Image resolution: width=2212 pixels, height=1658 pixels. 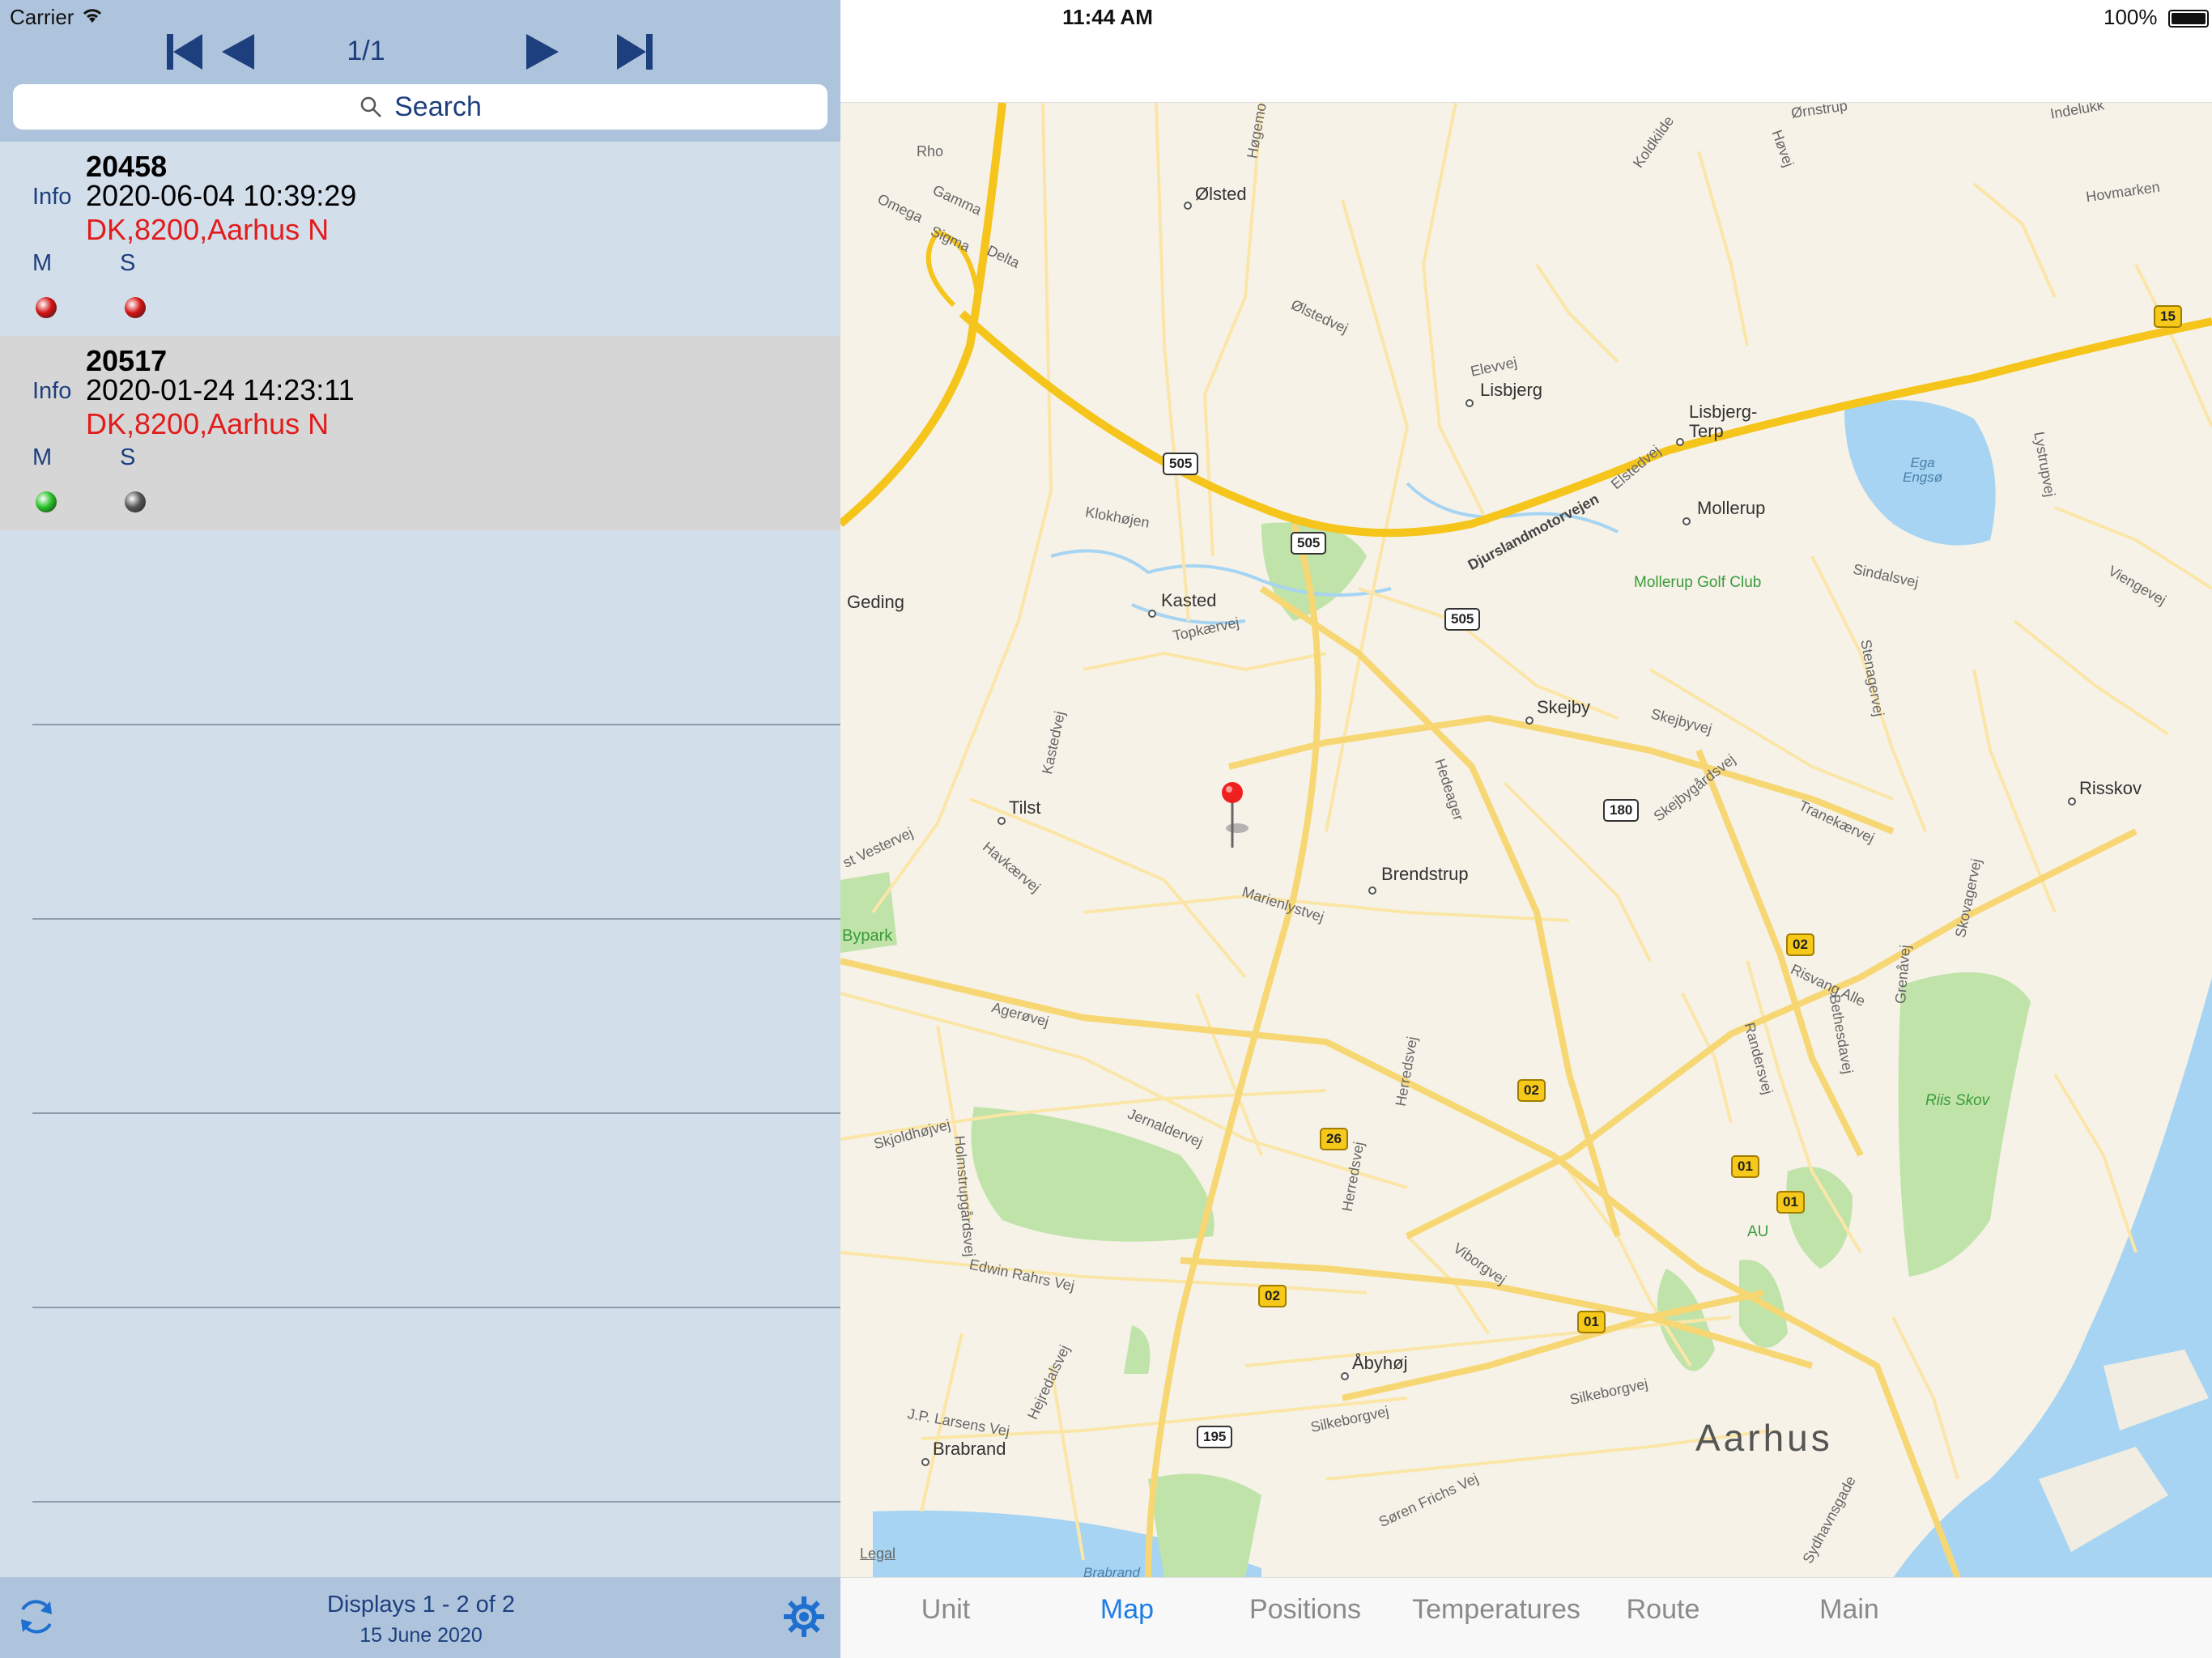 What do you see at coordinates (2188, 19) in the screenshot?
I see `battery-icon` at bounding box center [2188, 19].